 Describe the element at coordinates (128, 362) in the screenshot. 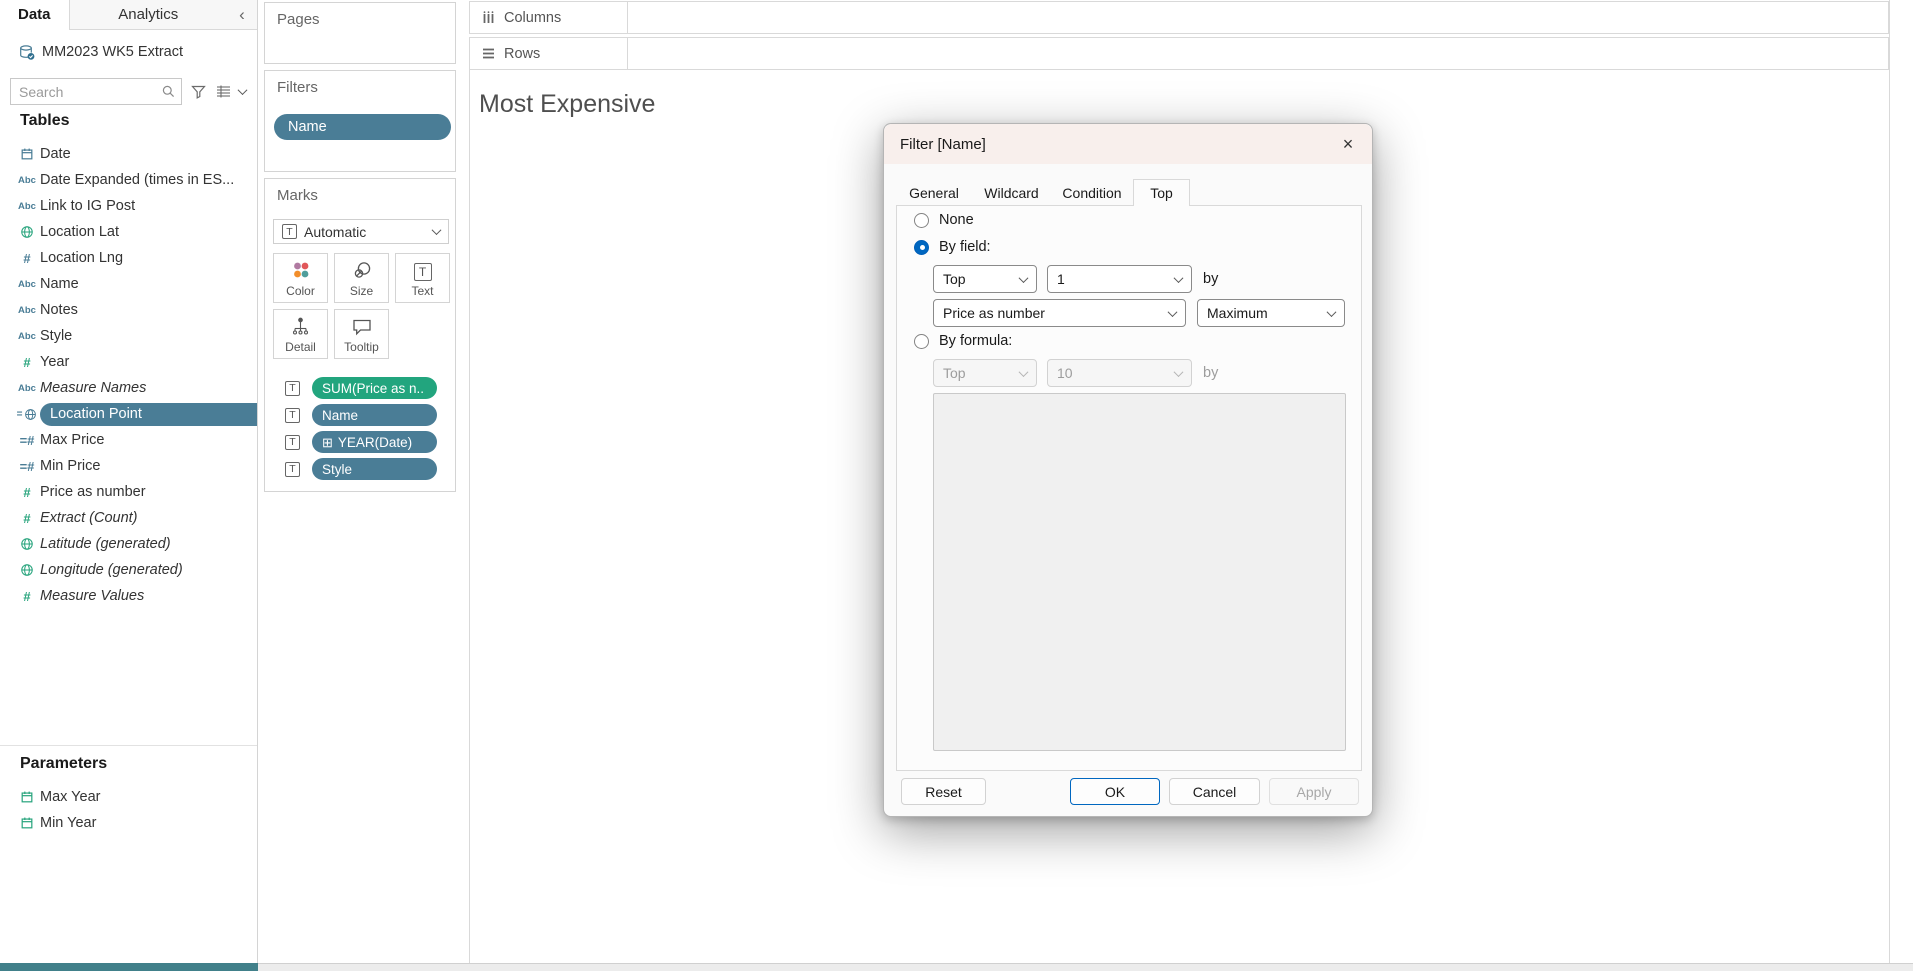

I see `field-row-year: # Year` at that location.